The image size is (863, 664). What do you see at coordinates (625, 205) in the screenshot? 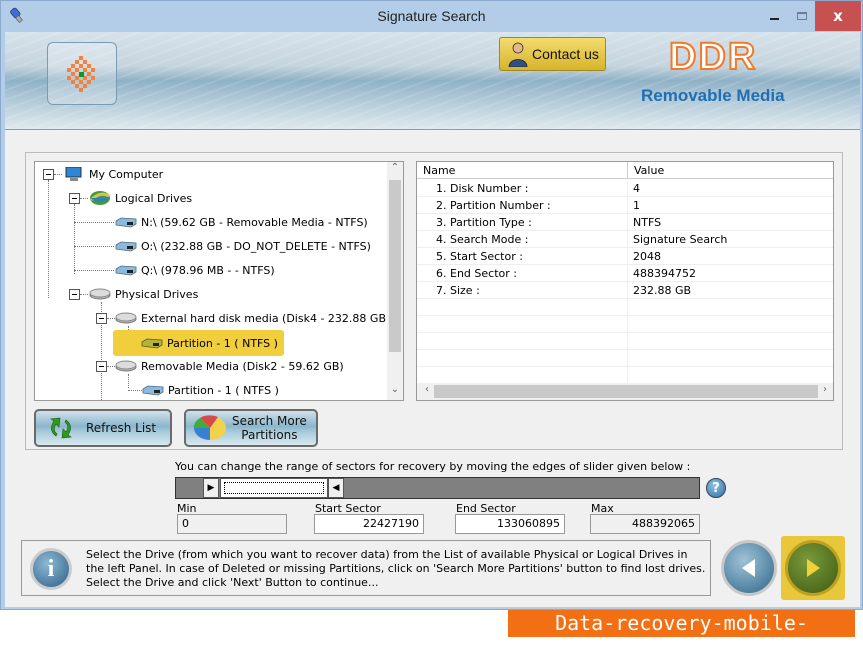
I see `table-row: 2. Partition Number : 1` at bounding box center [625, 205].